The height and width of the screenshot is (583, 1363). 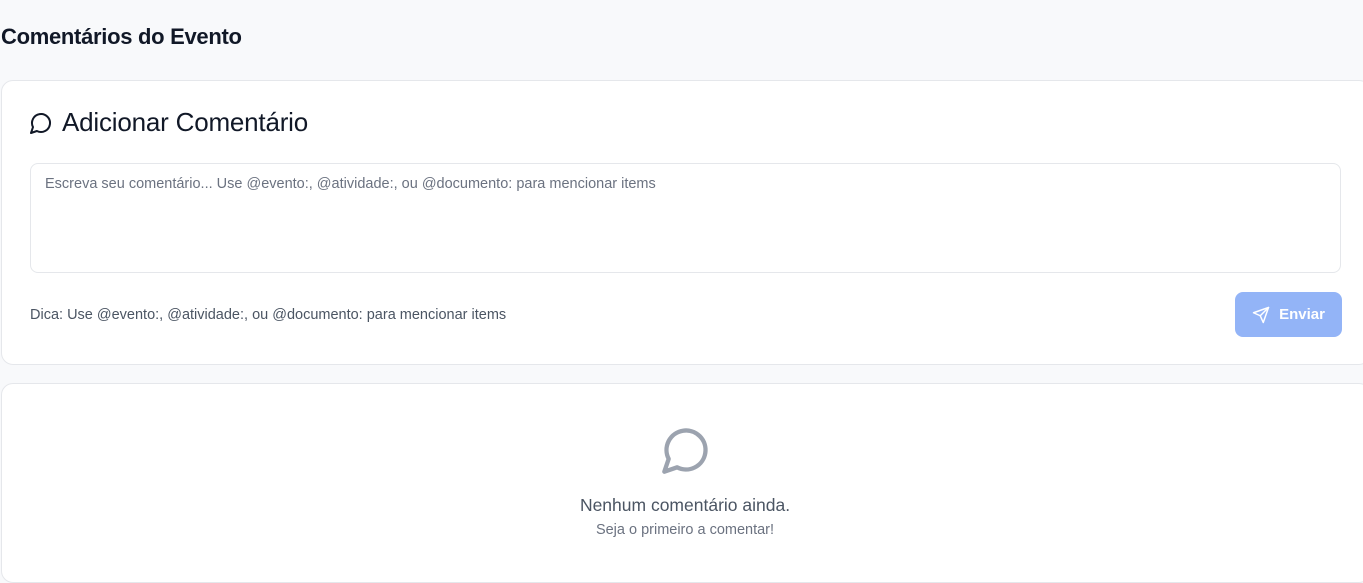 What do you see at coordinates (185, 122) in the screenshot?
I see `add-comment-heading: Adicionar Comentário` at bounding box center [185, 122].